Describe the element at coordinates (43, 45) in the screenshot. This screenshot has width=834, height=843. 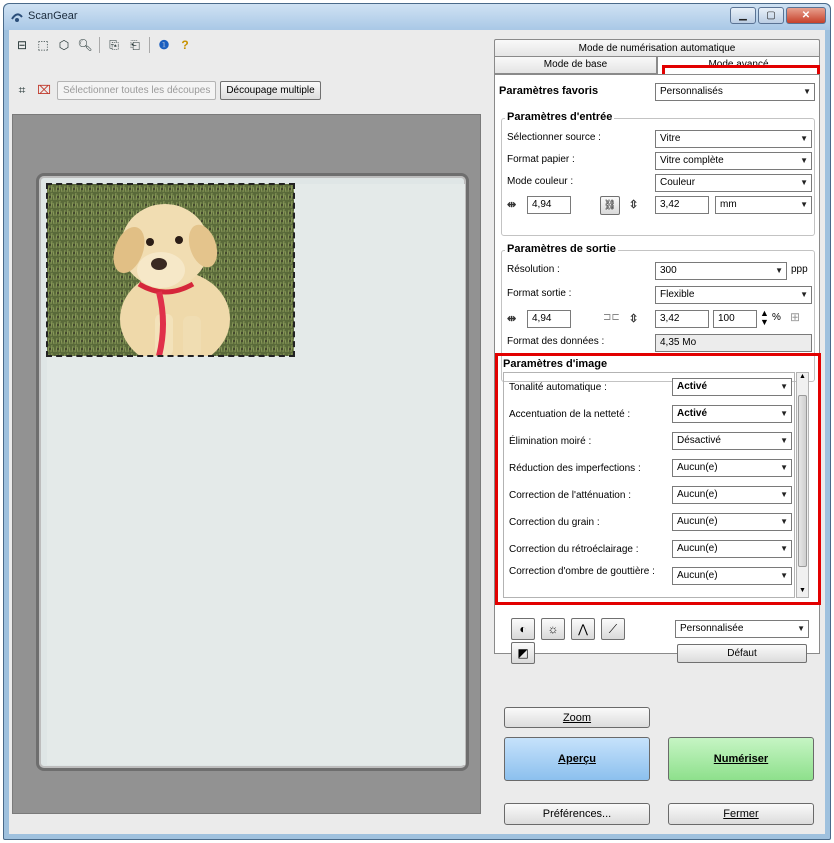
I see `whole-image-view-icon: ⬚` at that location.